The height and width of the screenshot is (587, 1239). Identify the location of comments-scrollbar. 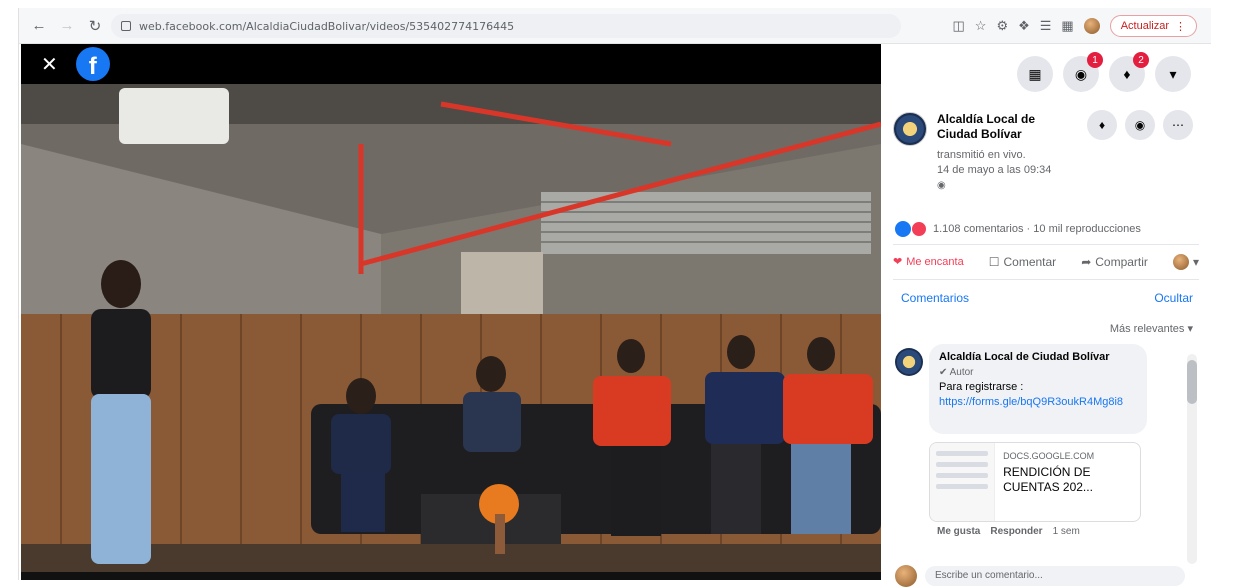
(1192, 459).